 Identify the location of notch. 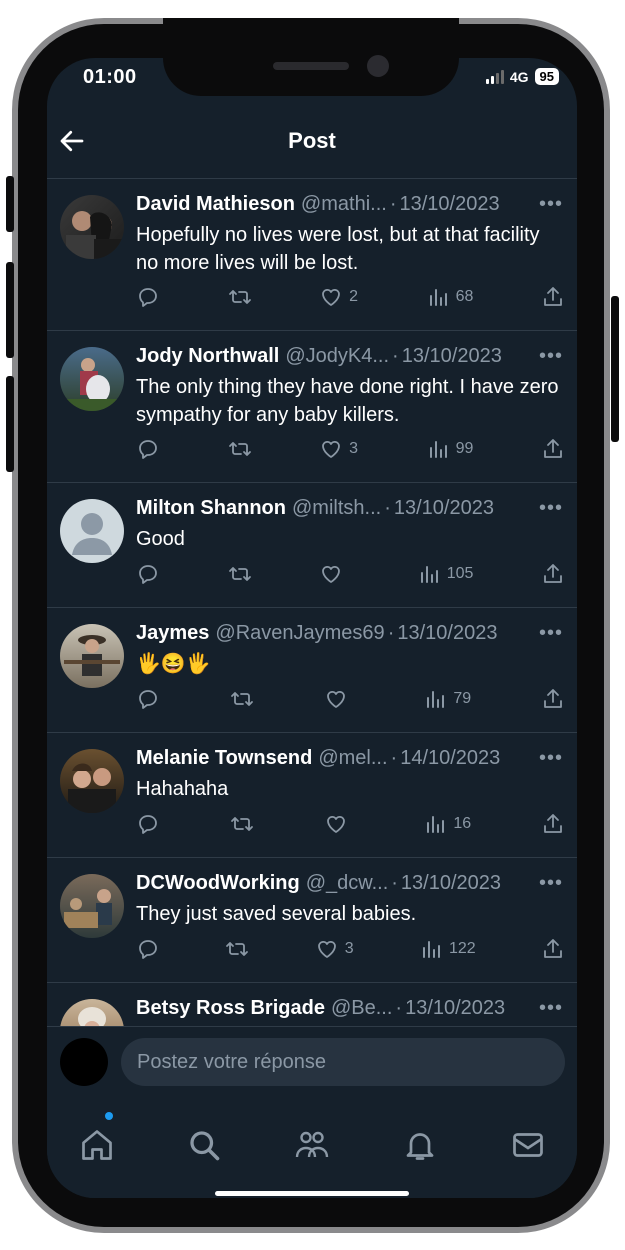
(311, 57).